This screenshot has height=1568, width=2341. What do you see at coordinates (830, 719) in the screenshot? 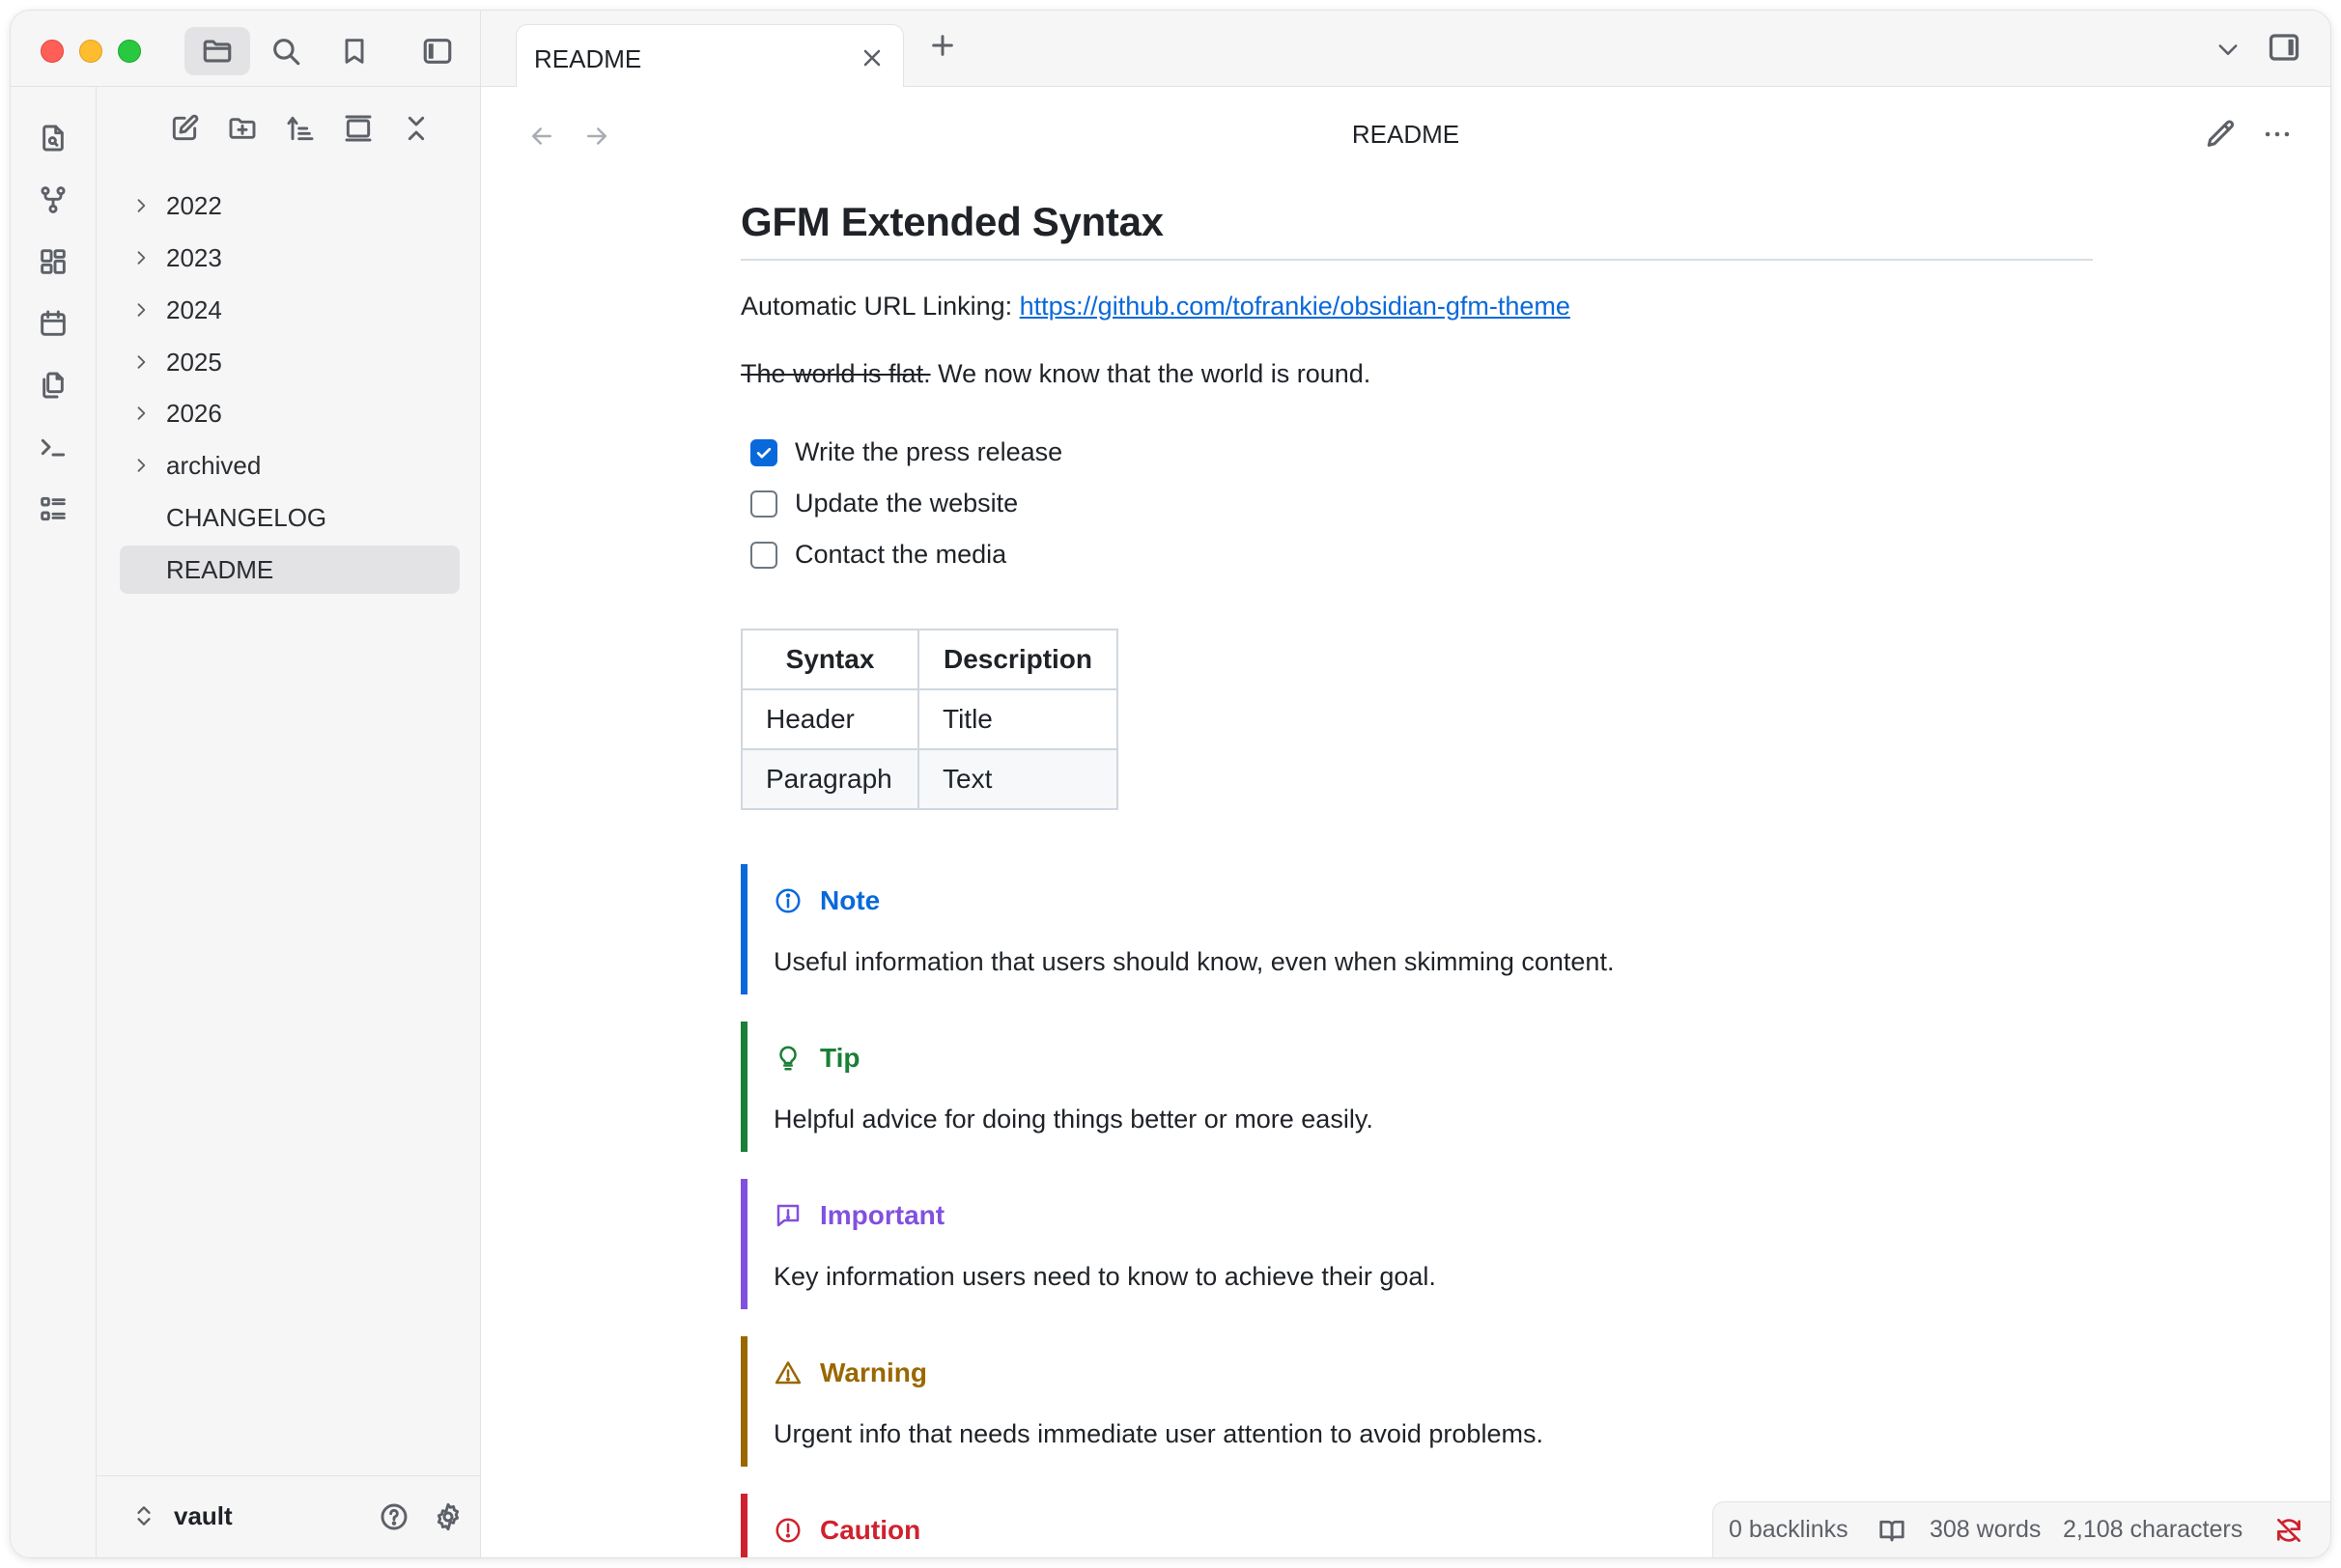
I see `table-cell: Header` at bounding box center [830, 719].